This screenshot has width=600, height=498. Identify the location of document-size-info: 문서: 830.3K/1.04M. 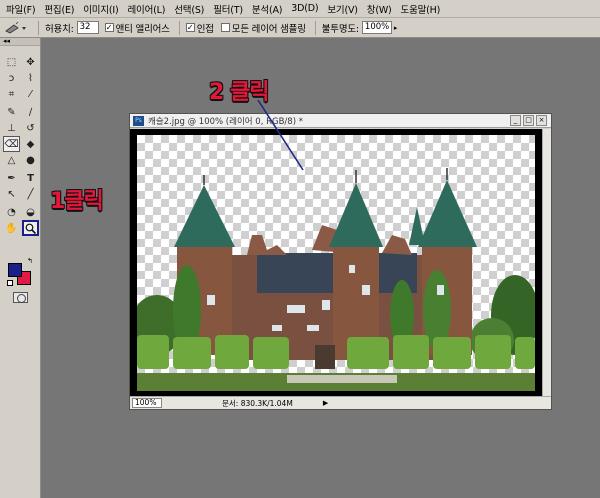
(257, 403).